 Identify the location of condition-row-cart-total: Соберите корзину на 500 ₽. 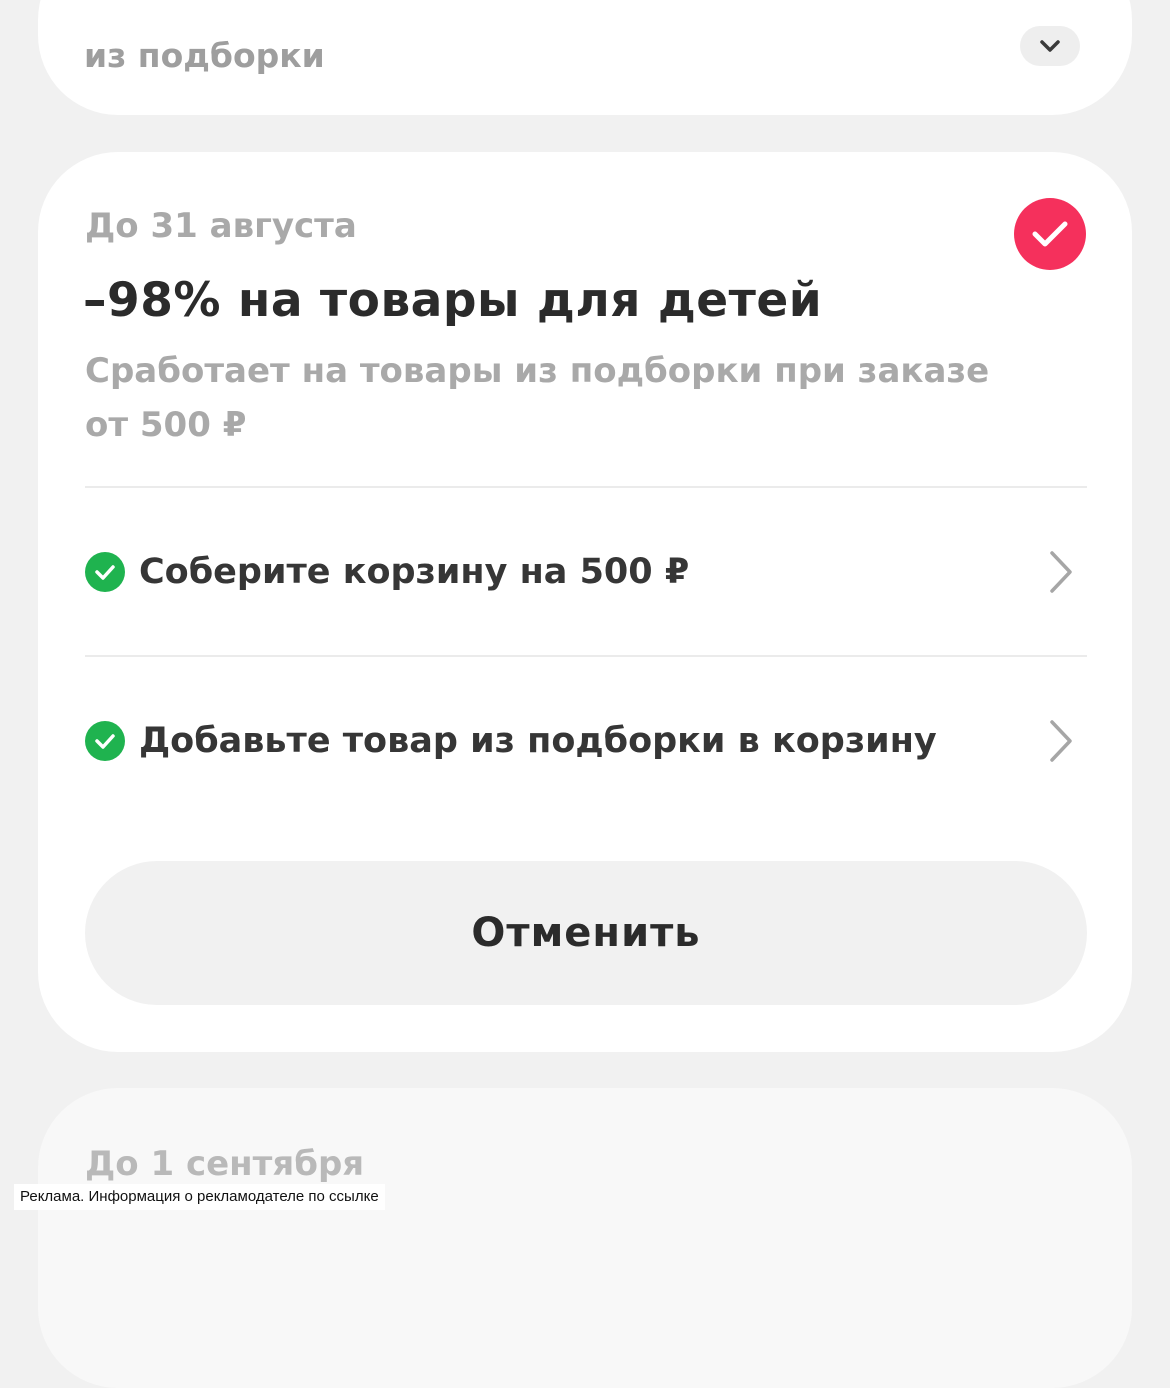
(586, 572).